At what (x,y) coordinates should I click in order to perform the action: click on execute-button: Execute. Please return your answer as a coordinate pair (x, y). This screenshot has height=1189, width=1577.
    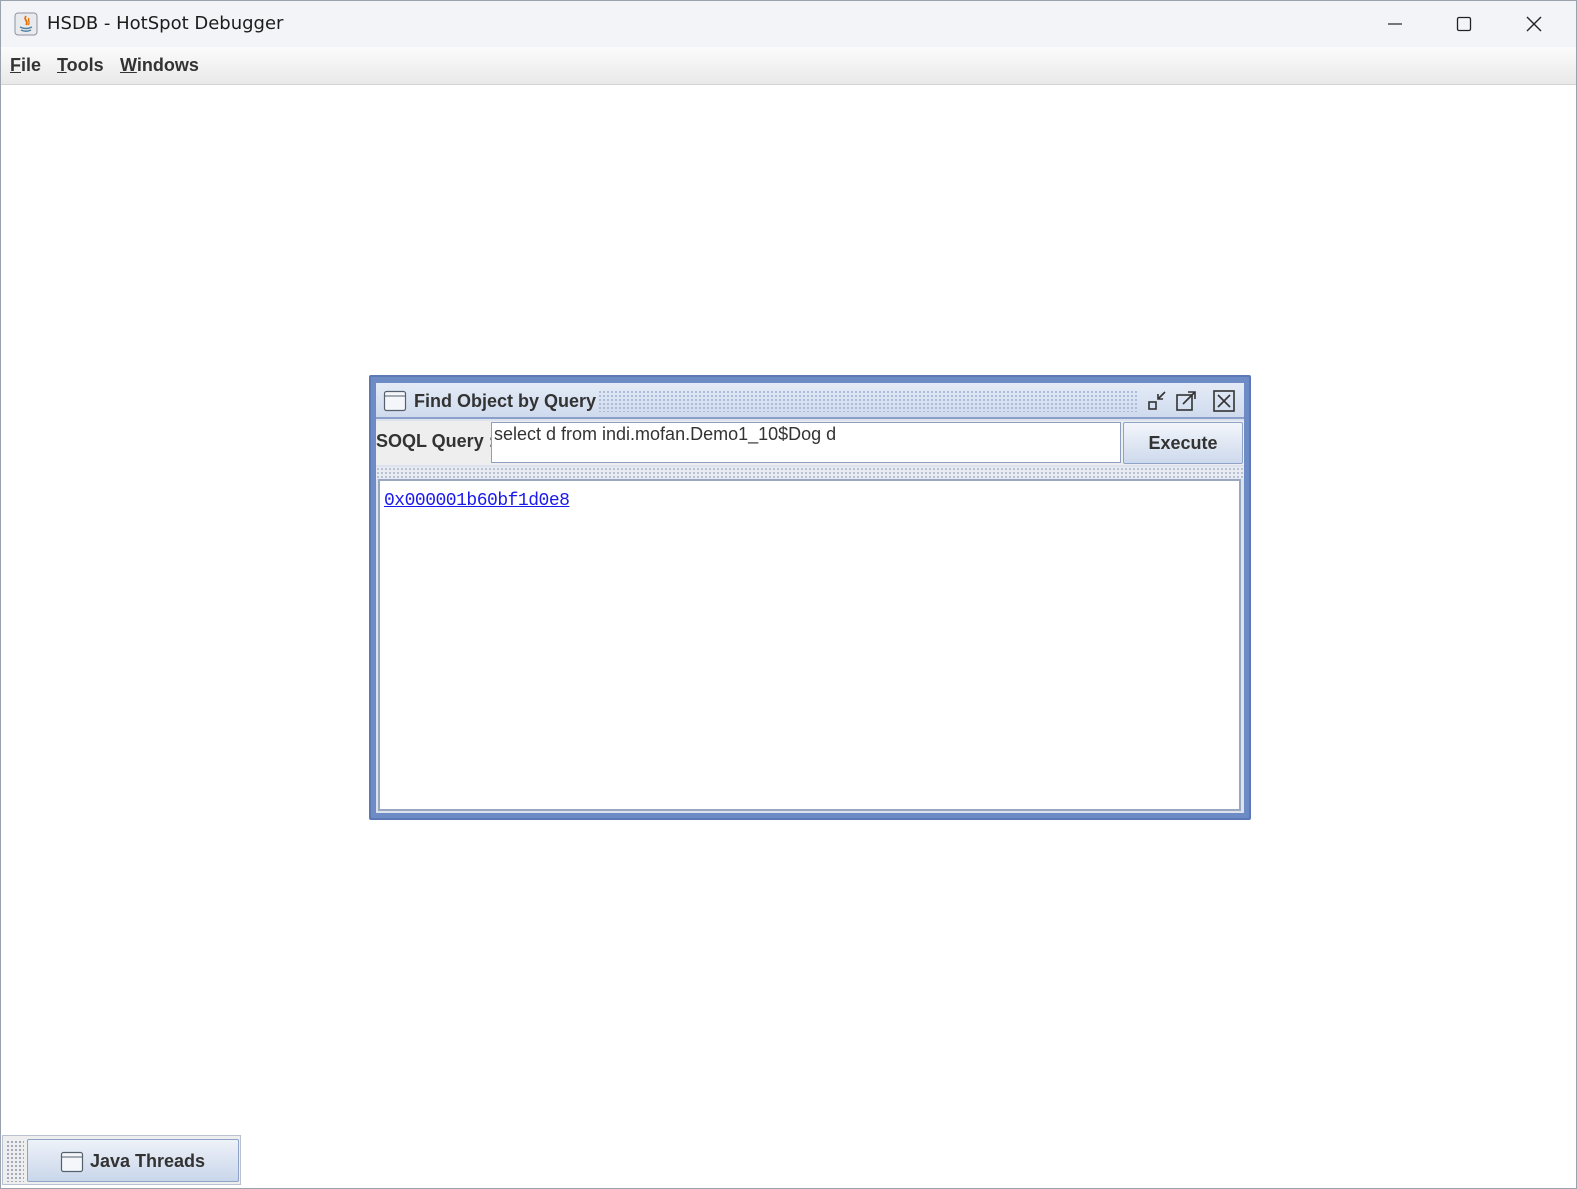
    Looking at the image, I should click on (1183, 443).